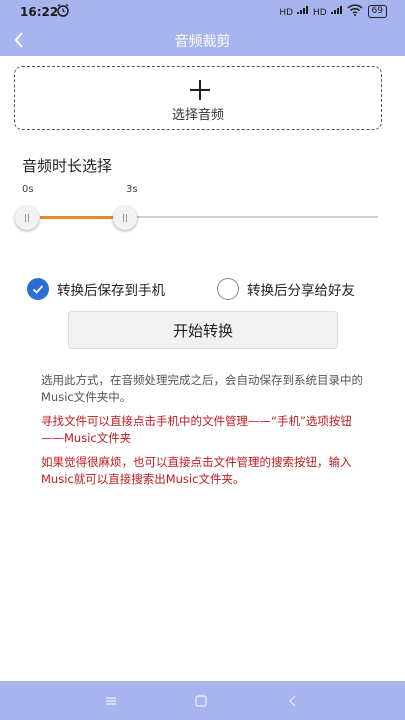  I want to click on status-indicators: HD HD 69, so click(333, 11).